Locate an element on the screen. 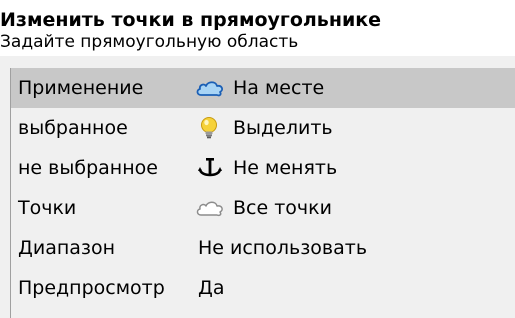 The image size is (515, 318). property-value-text: Все точки is located at coordinates (282, 208).